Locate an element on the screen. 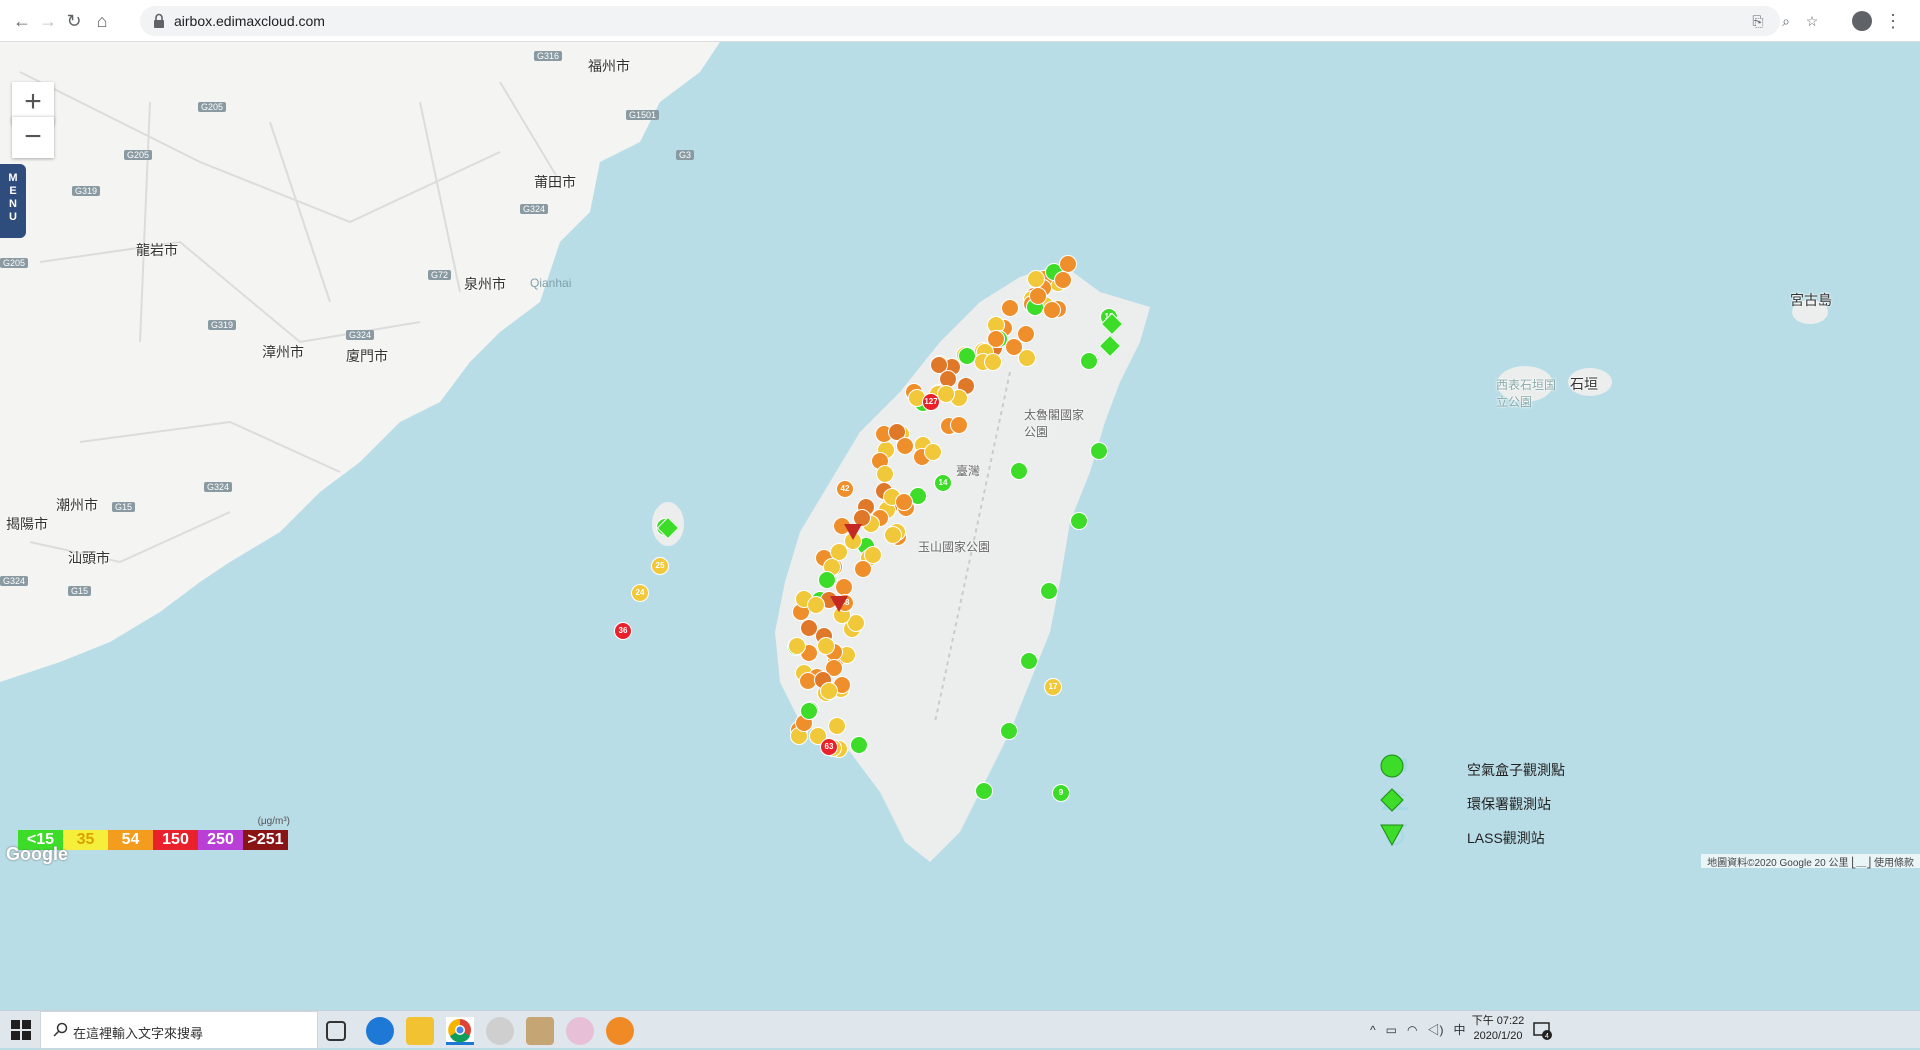  taskbar-search-placeholder: 在這裡輸入文字來搜尋 is located at coordinates (138, 1033).